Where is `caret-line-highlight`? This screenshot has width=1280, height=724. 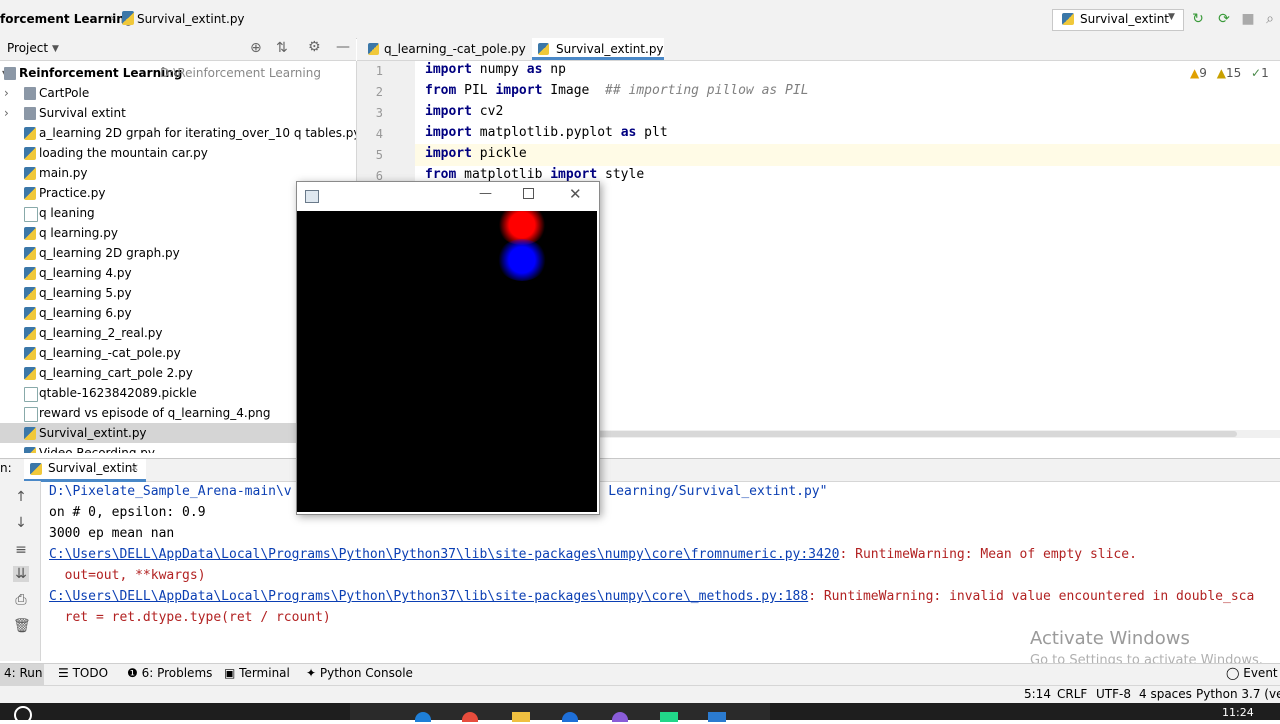 caret-line-highlight is located at coordinates (847, 155).